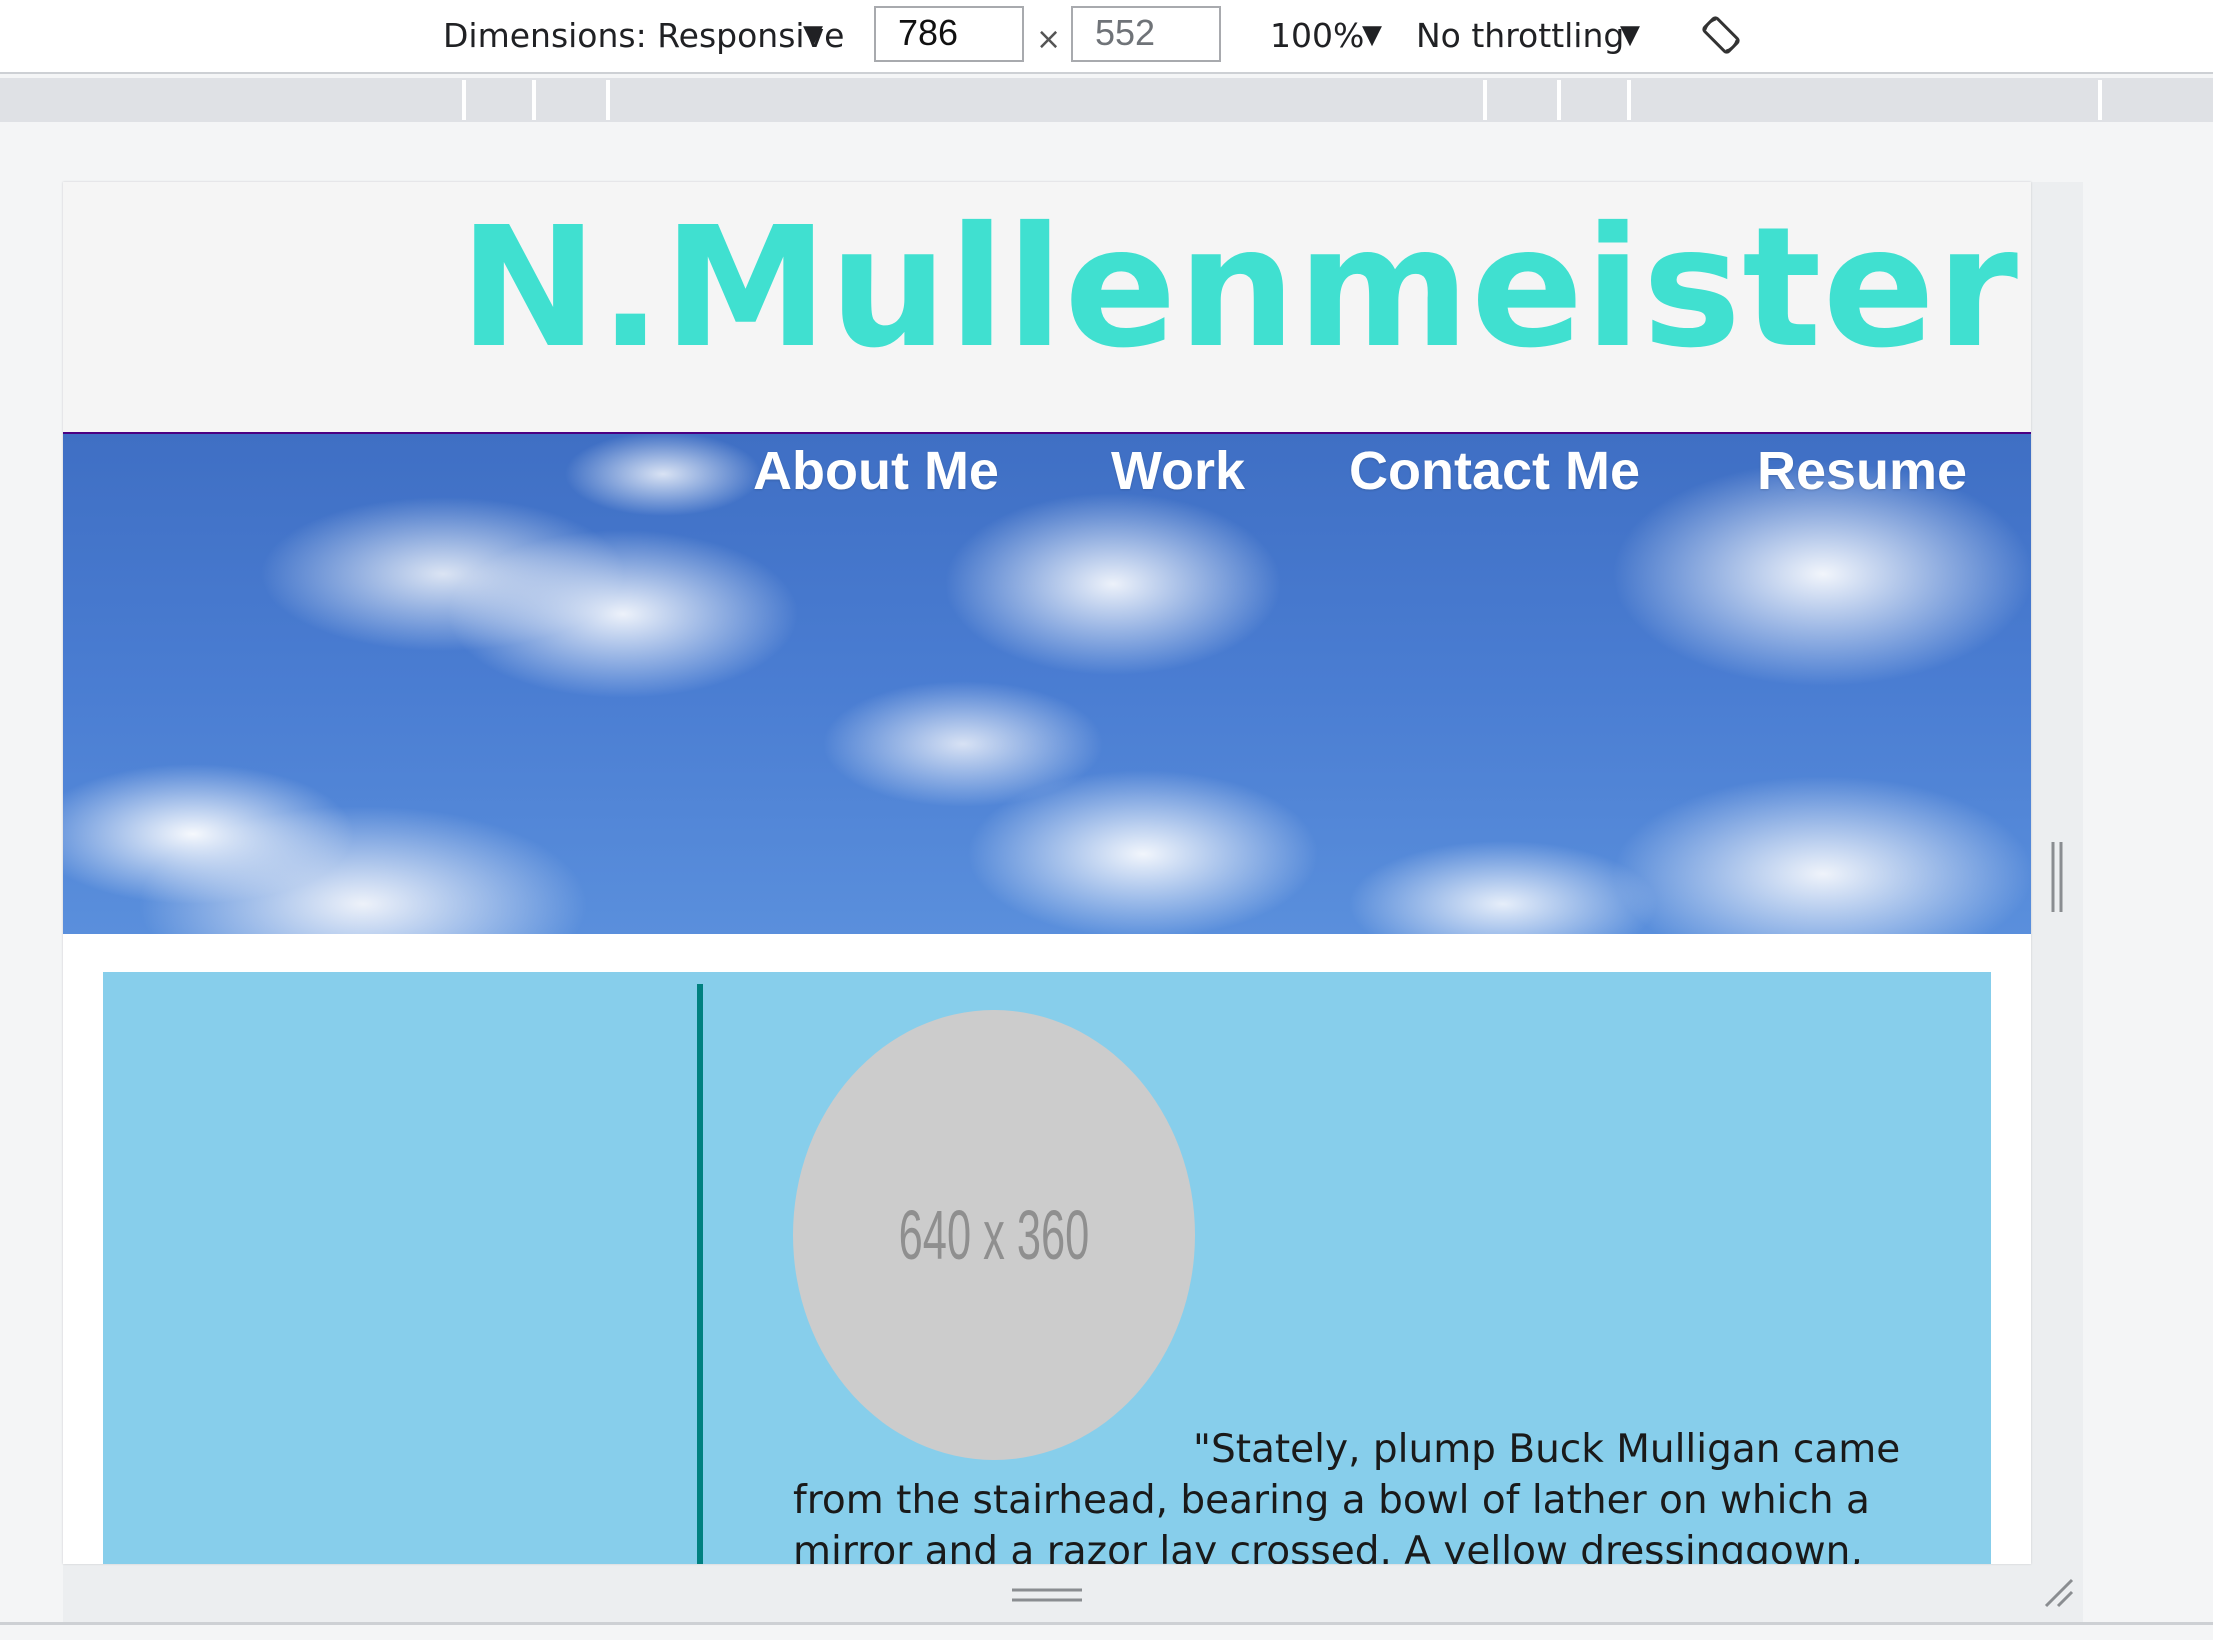 The image size is (2213, 1640). What do you see at coordinates (1721, 35) in the screenshot?
I see `rotate-icon` at bounding box center [1721, 35].